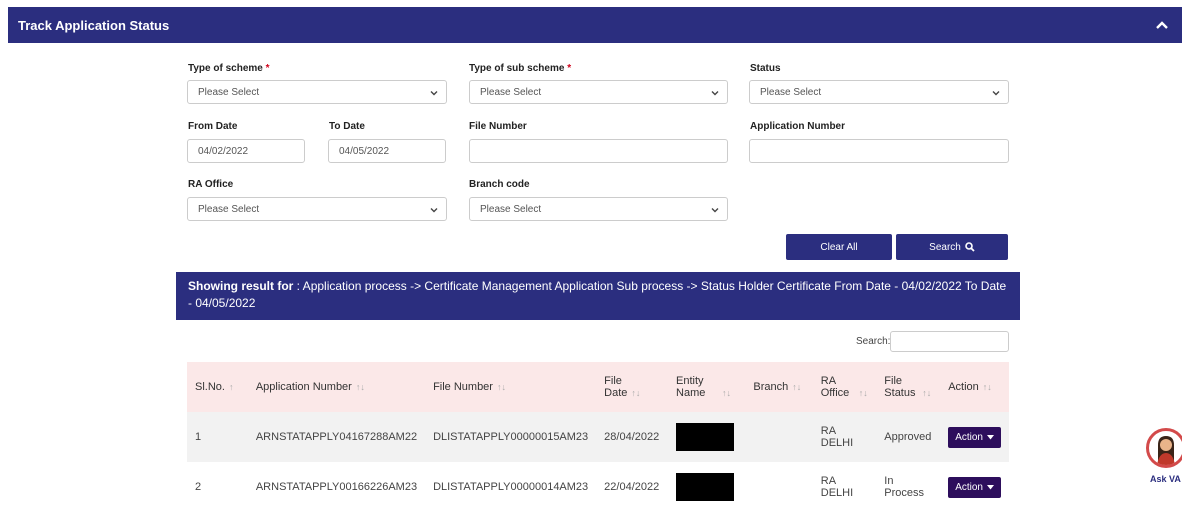 This screenshot has width=1182, height=506. Describe the element at coordinates (970, 247) in the screenshot. I see `search-icon` at that location.